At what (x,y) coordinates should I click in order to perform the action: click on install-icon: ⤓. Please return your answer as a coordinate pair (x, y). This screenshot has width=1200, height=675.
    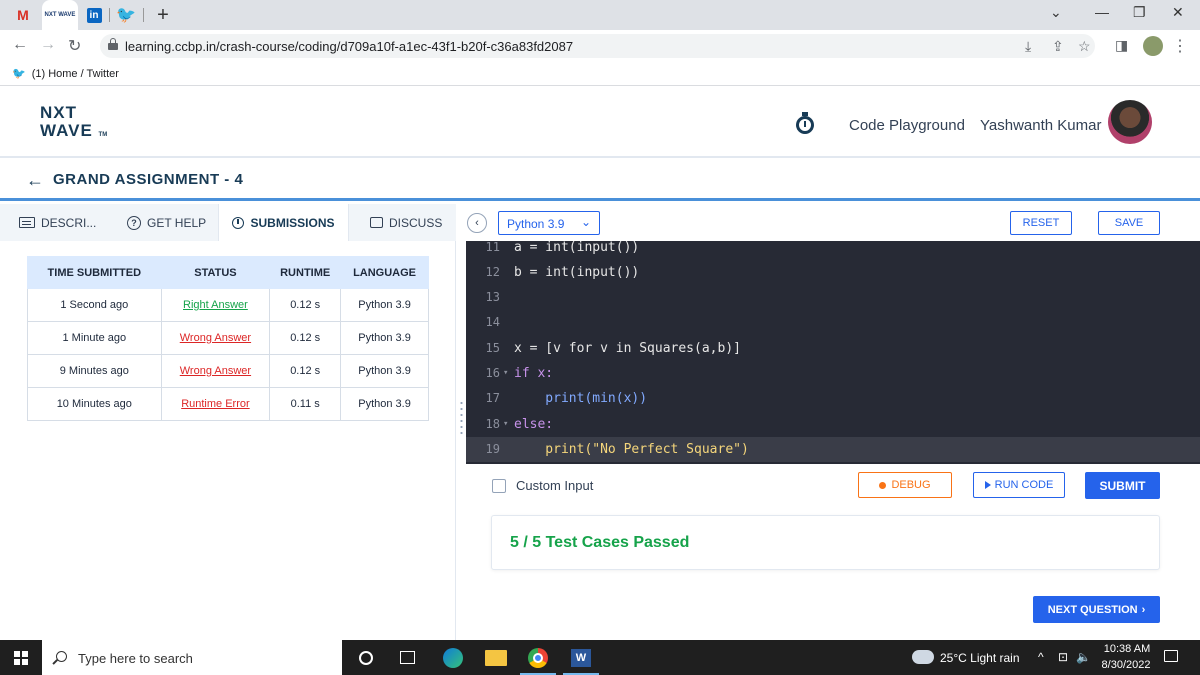
    Looking at the image, I should click on (1028, 46).